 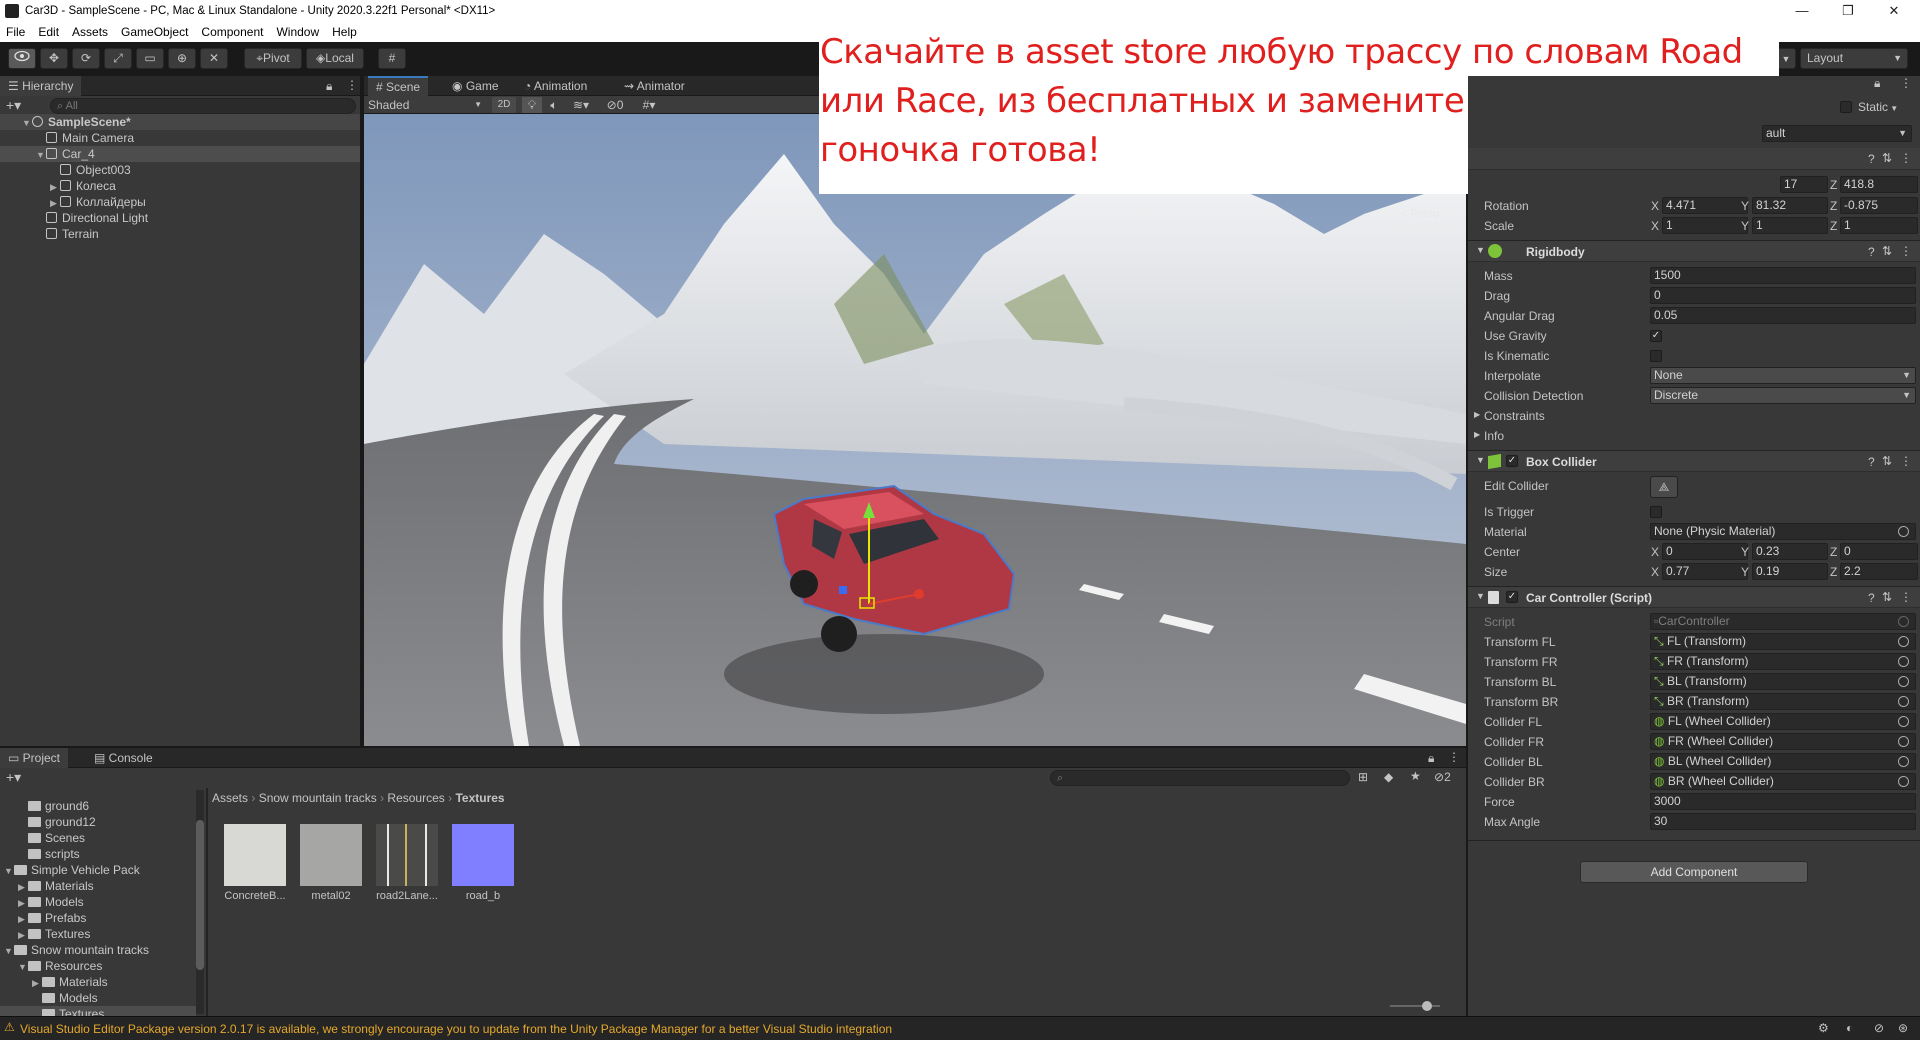 I want to click on tab-game: ◉ Game, so click(x=475, y=86).